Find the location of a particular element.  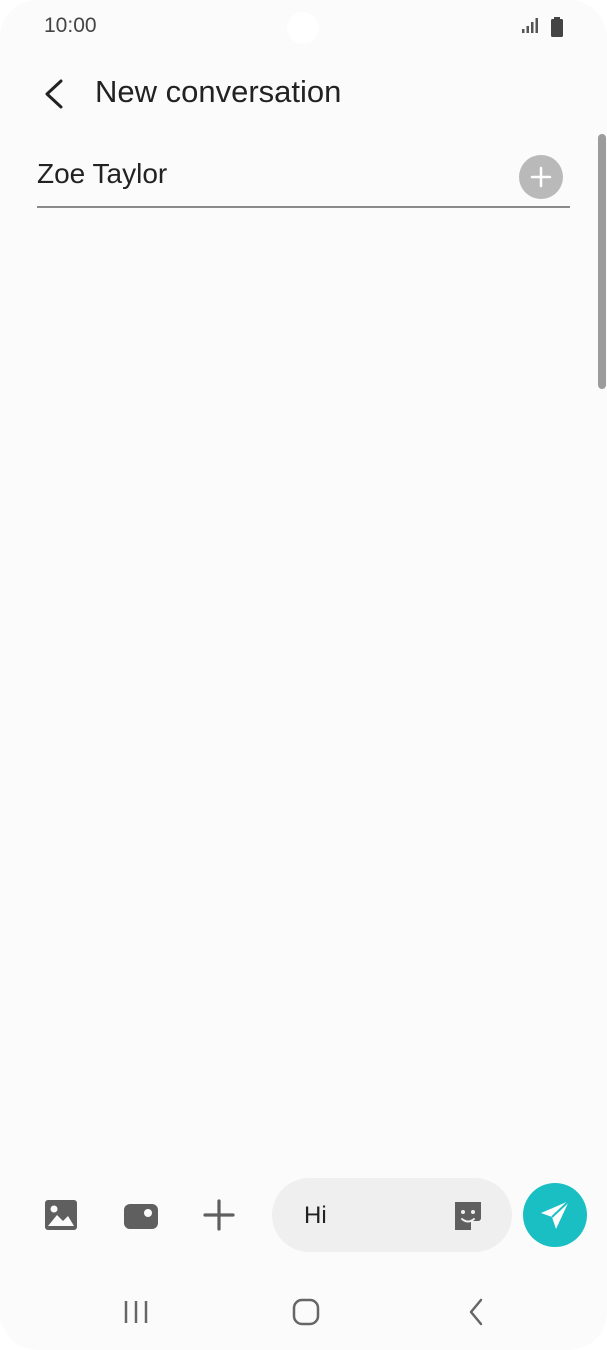

home-icon is located at coordinates (306, 1312).